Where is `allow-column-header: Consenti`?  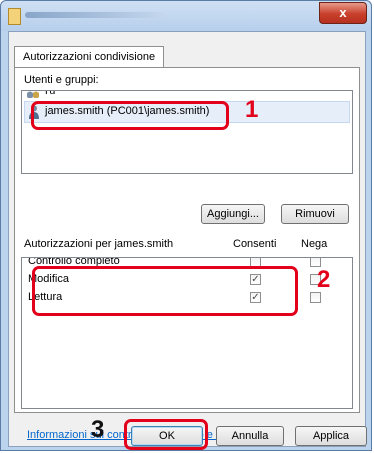 allow-column-header: Consenti is located at coordinates (255, 244).